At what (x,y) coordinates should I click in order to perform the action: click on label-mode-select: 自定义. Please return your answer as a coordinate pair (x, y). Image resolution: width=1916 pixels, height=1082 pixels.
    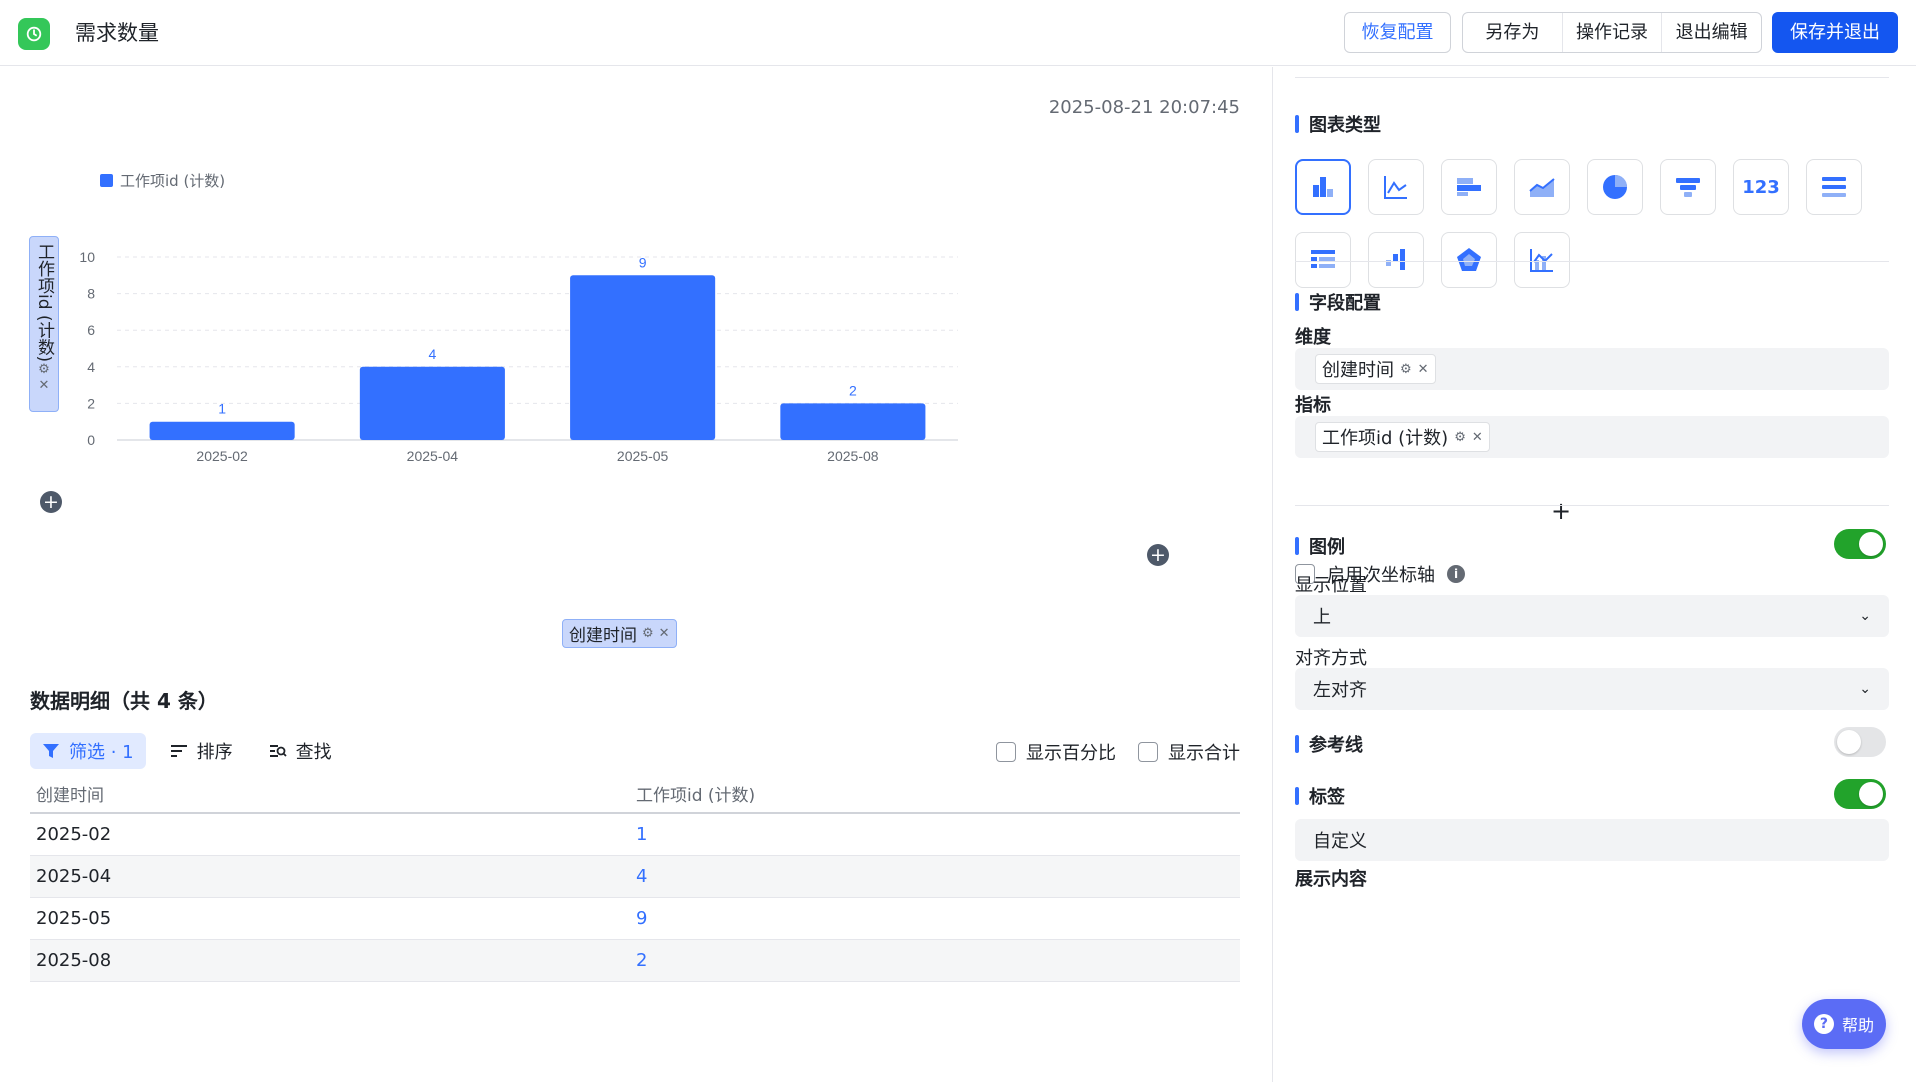
    Looking at the image, I should click on (1592, 840).